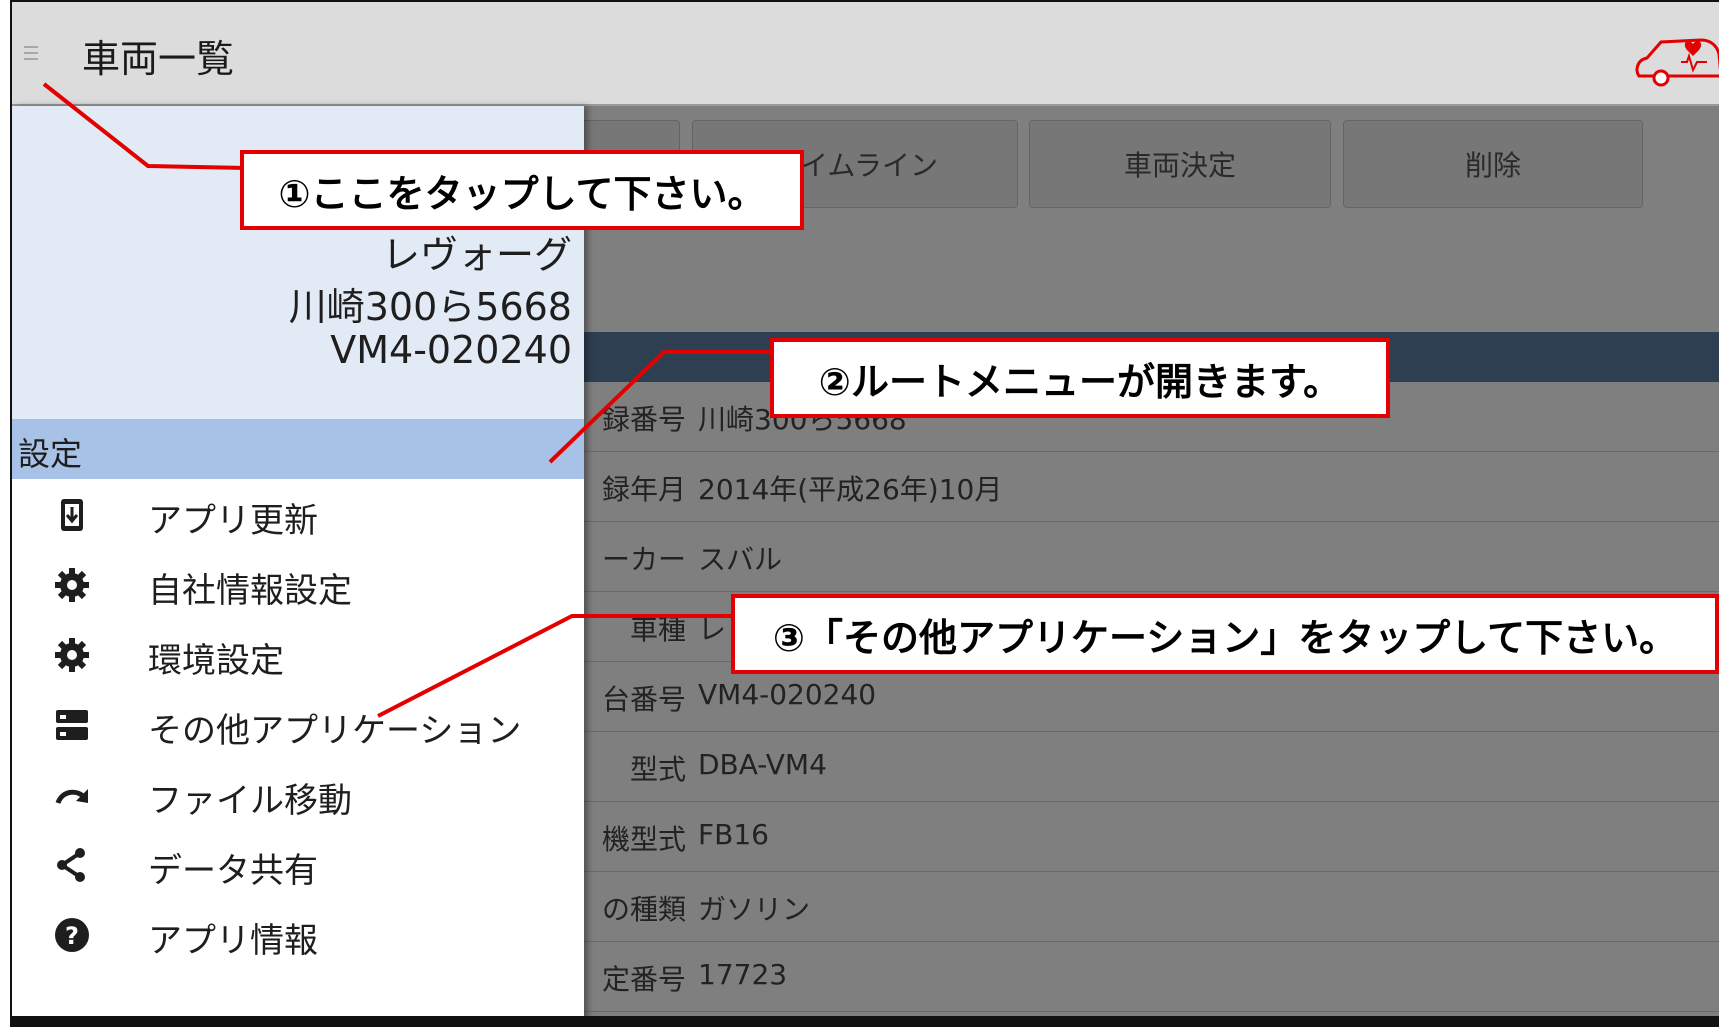  I want to click on settings-section-header: 設定, so click(298, 449).